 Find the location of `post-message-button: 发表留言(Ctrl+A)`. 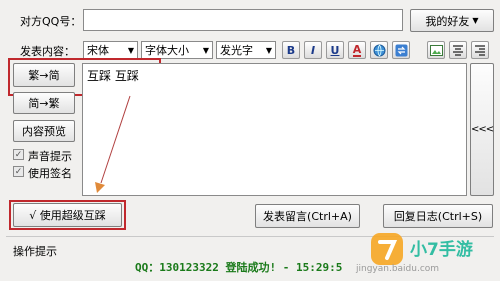

post-message-button: 发表留言(Ctrl+A) is located at coordinates (307, 216).